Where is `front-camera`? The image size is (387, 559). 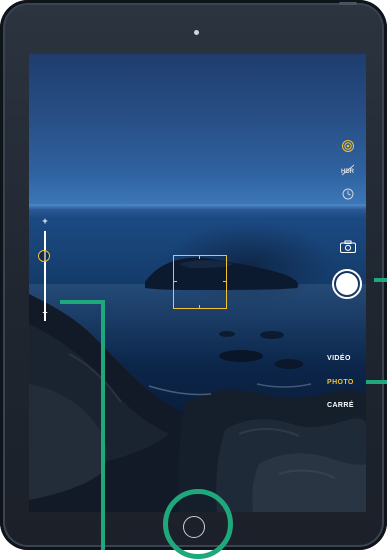 front-camera is located at coordinates (196, 32).